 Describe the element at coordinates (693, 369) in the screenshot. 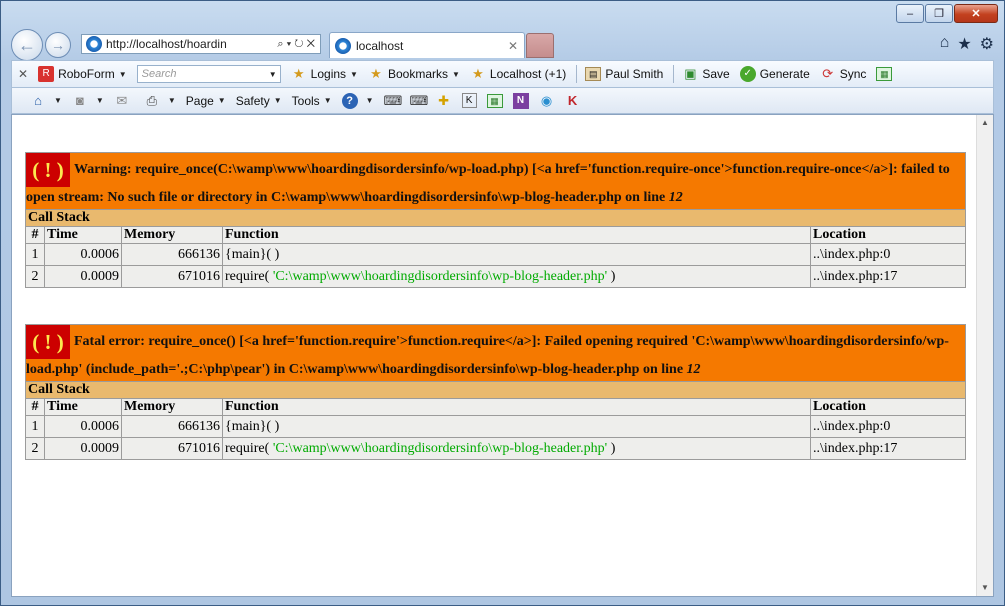

I see `error-line-number: 12` at that location.